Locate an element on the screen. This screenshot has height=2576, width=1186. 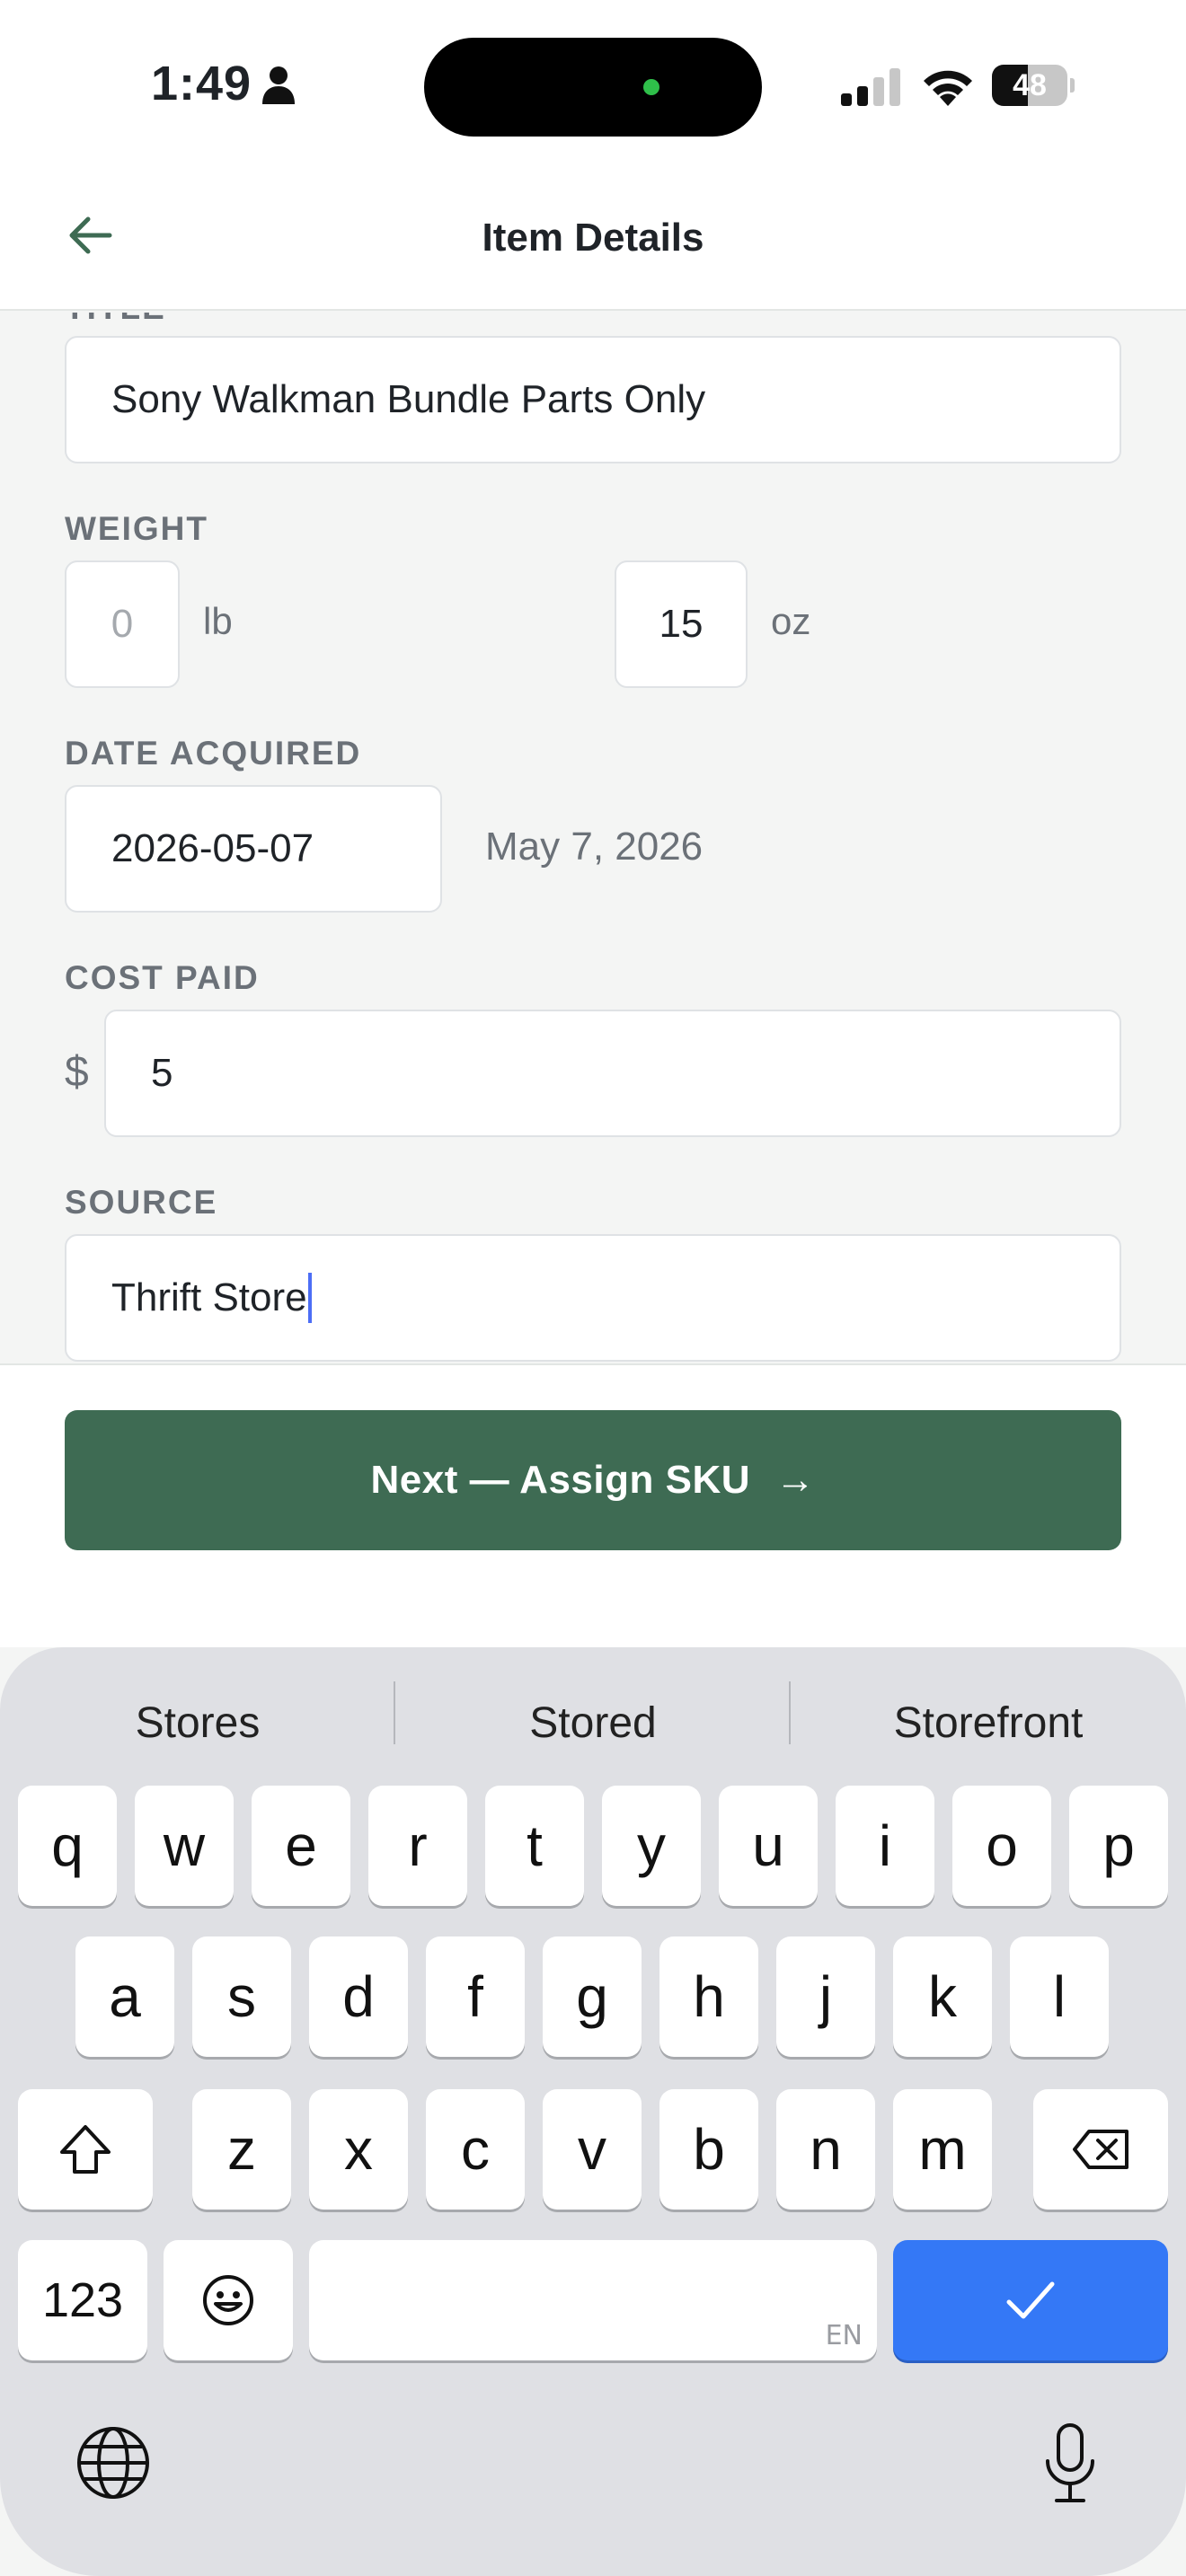
date-acquired-display: May 7, 2026 is located at coordinates (594, 847).